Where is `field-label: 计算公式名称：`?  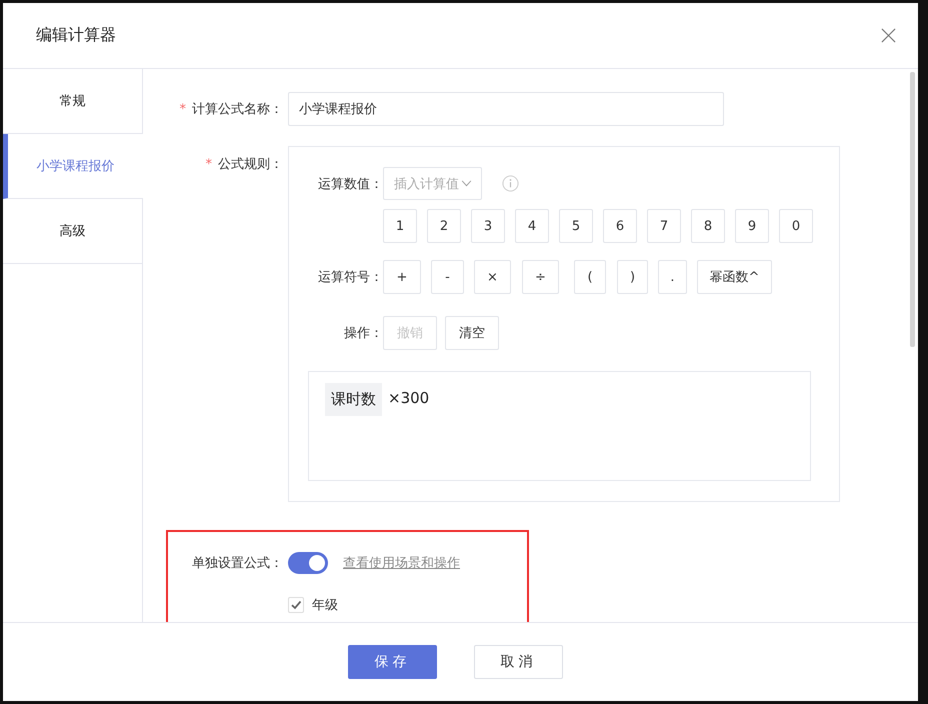
field-label: 计算公式名称： is located at coordinates (237, 109).